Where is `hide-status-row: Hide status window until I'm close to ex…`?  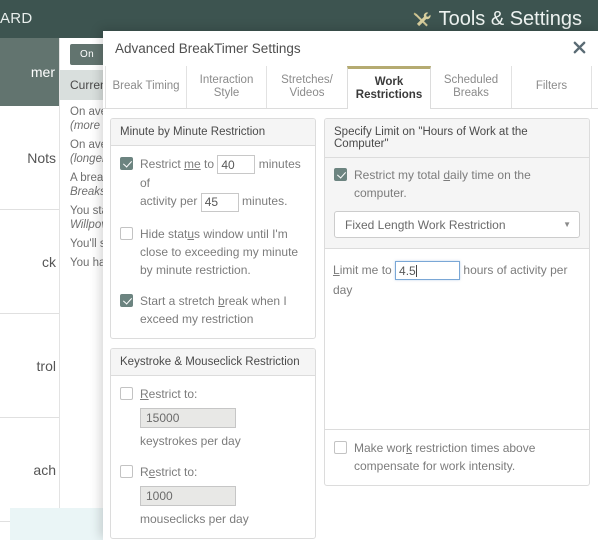
hide-status-row: Hide status window until I'm close to ex… is located at coordinates (212, 252).